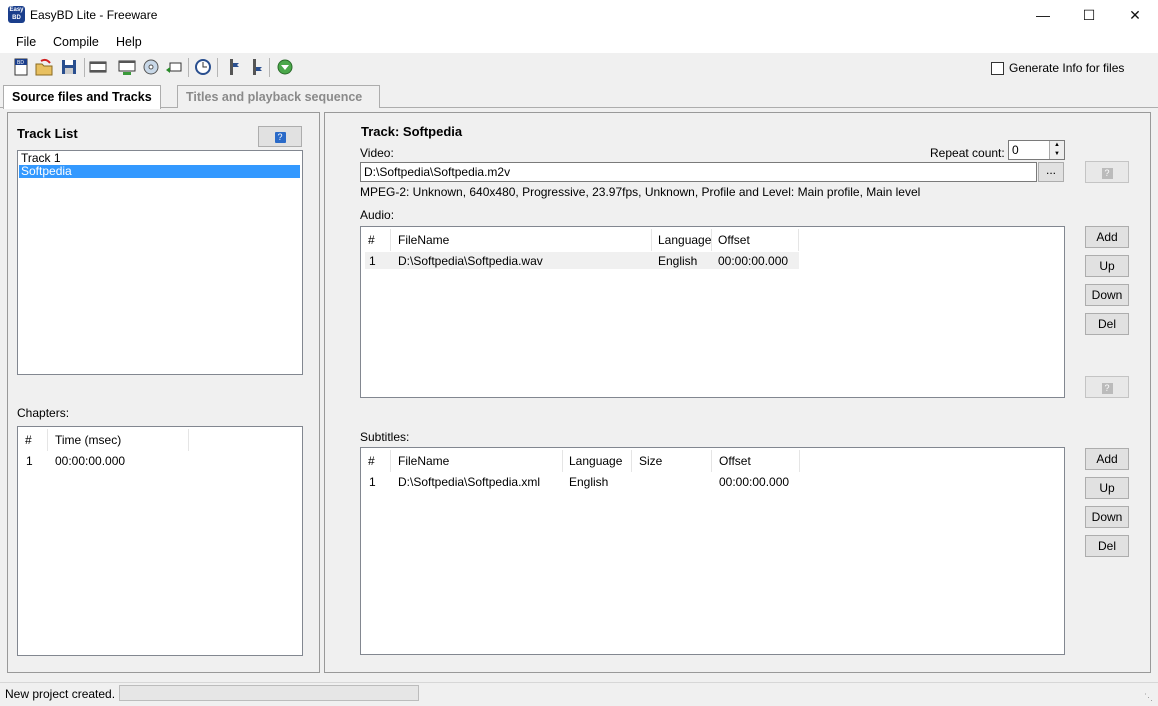 This screenshot has height=706, width=1158. What do you see at coordinates (1107, 459) in the screenshot?
I see `subtitle-add-button: Add` at bounding box center [1107, 459].